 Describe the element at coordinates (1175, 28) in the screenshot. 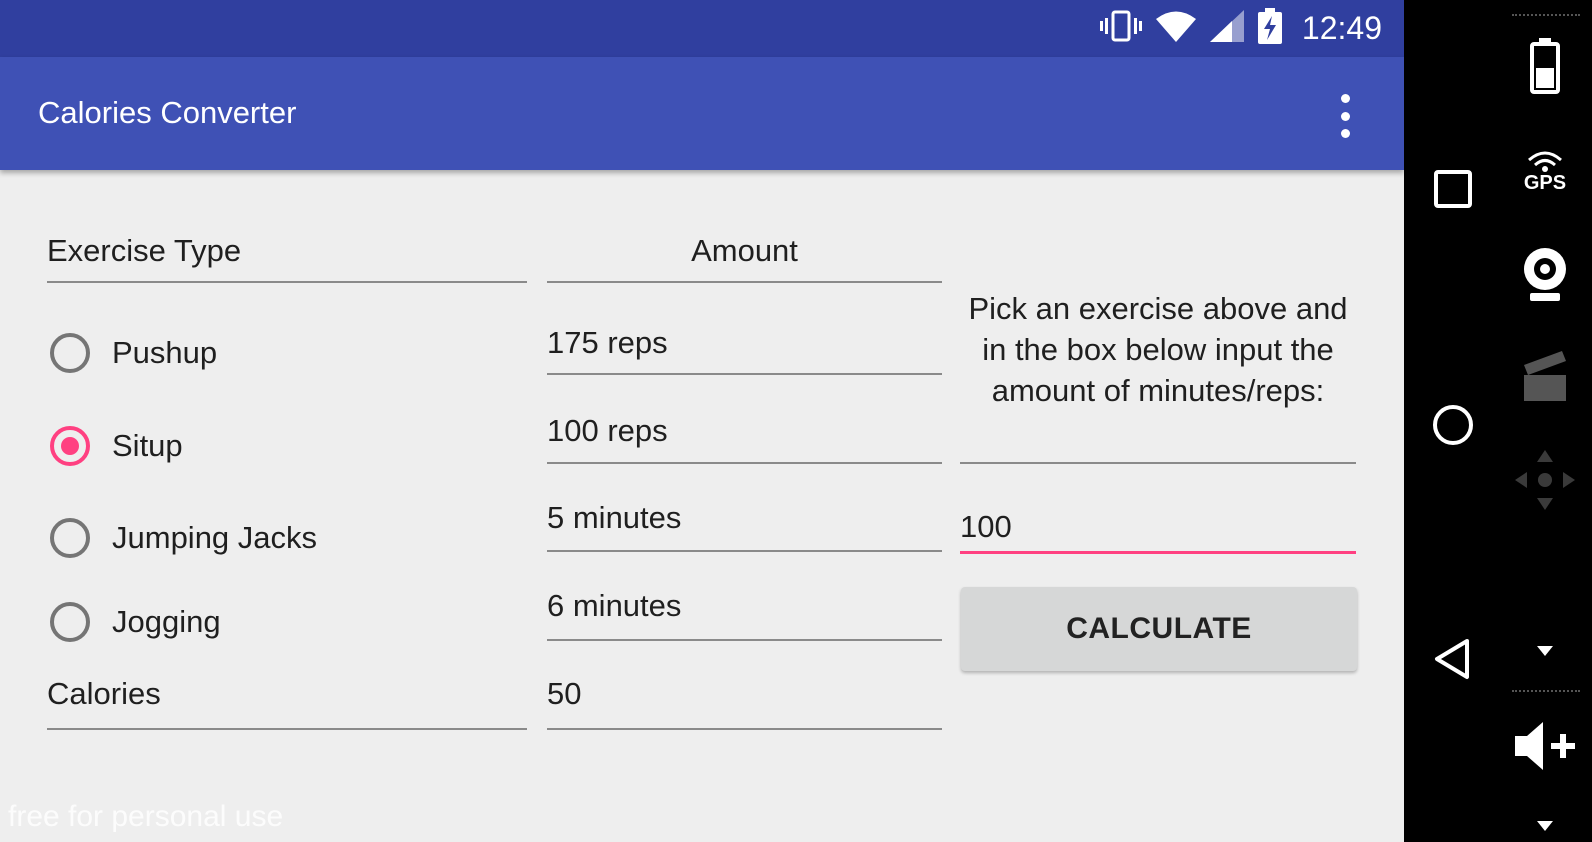

I see `wifi-icon` at that location.